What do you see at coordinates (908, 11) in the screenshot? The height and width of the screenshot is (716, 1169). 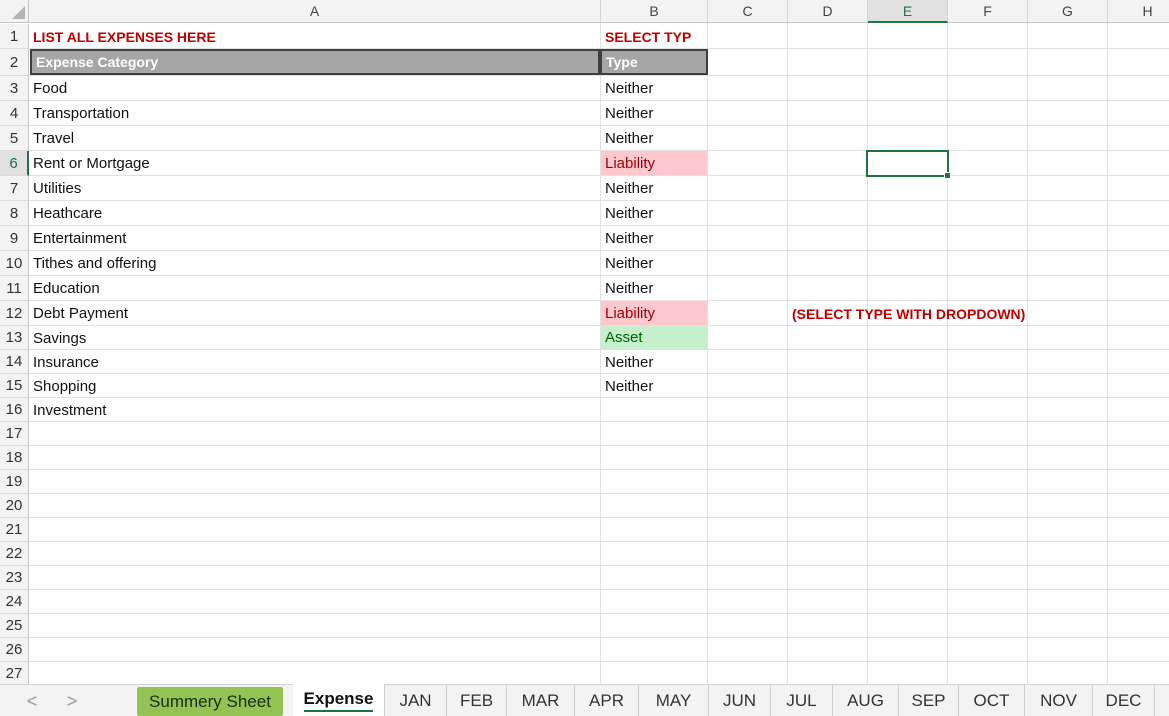 I see `col-header-e: E` at bounding box center [908, 11].